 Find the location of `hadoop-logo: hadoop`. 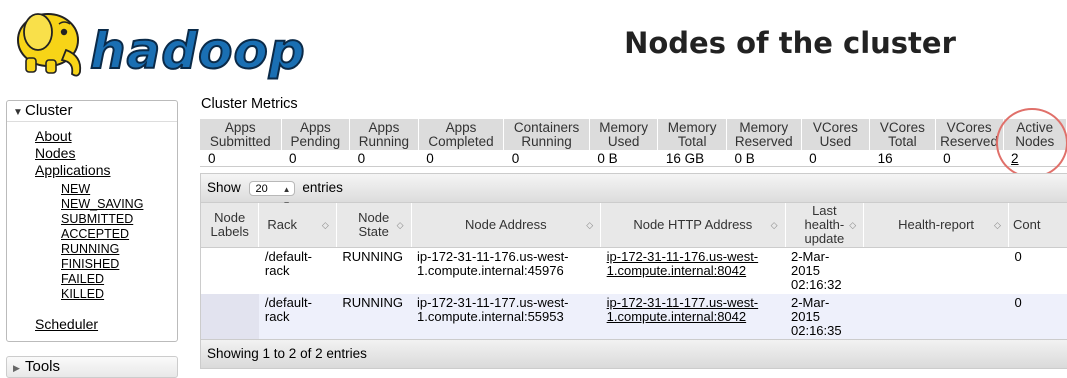

hadoop-logo: hadoop is located at coordinates (154, 44).